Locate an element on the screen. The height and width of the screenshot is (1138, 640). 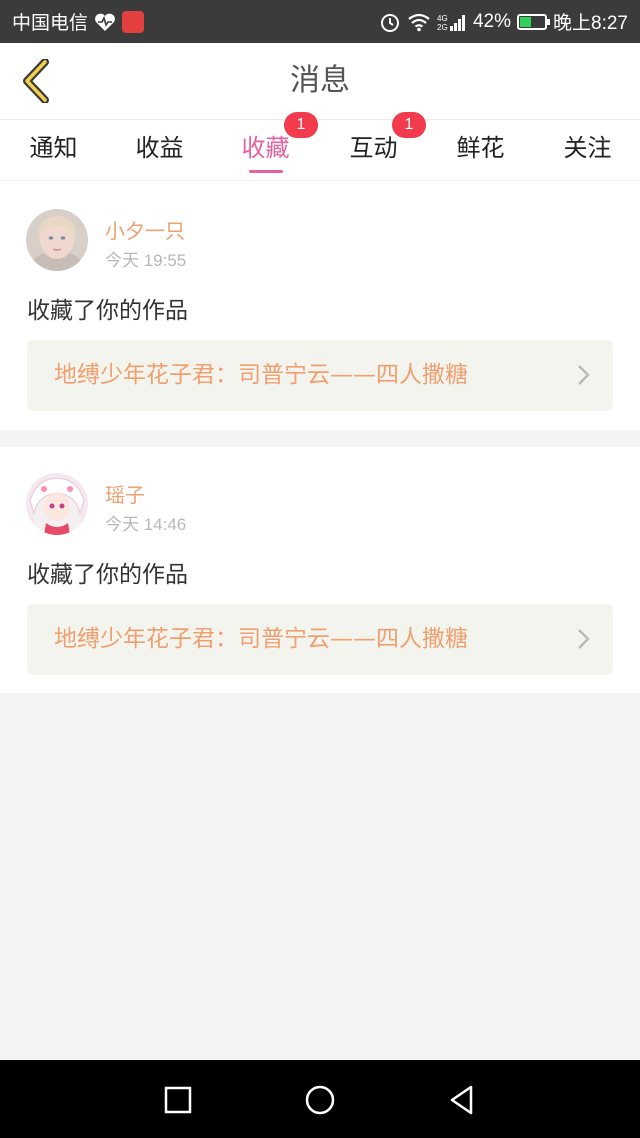
recent-apps-button is located at coordinates (178, 1100).